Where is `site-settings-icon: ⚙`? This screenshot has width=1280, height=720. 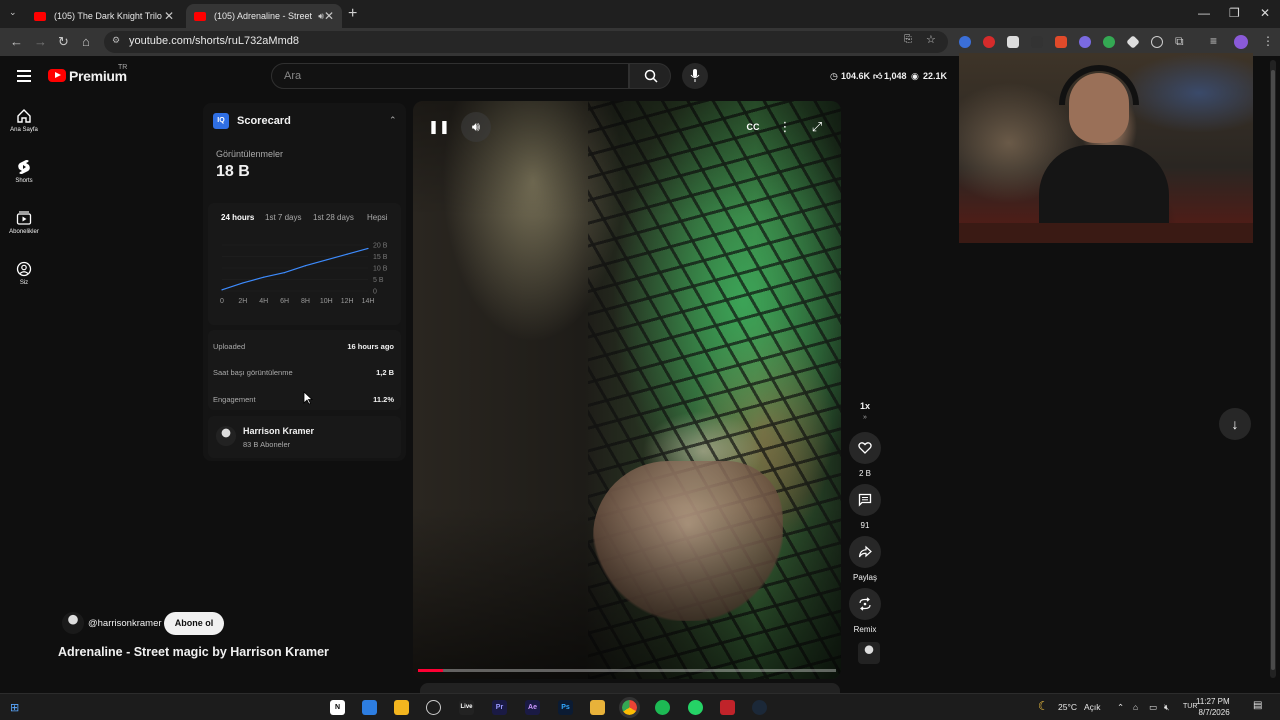
site-settings-icon: ⚙ is located at coordinates (116, 40).